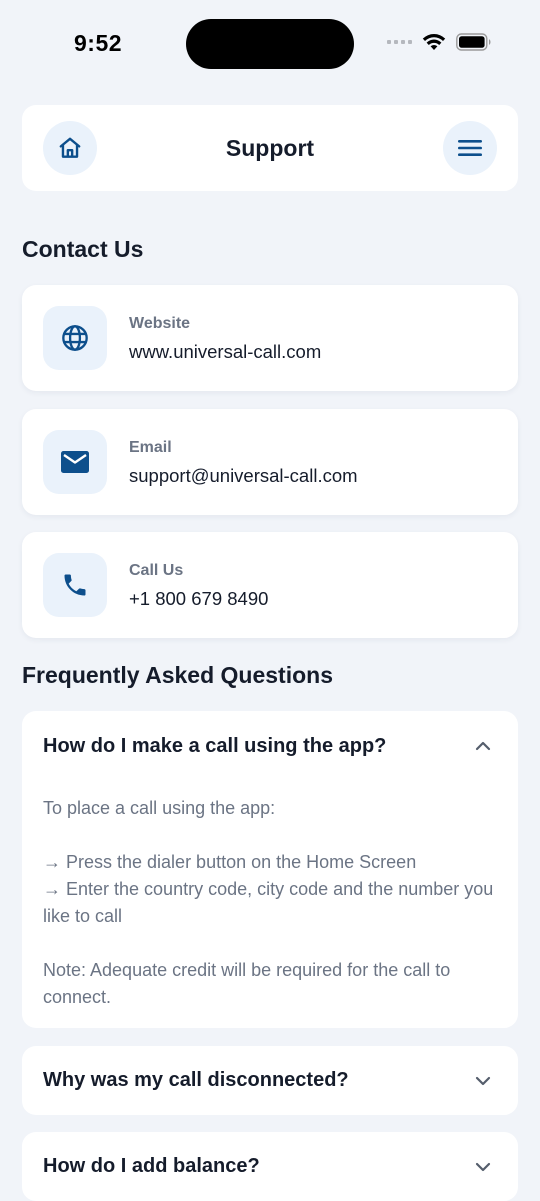 This screenshot has height=1201, width=540. What do you see at coordinates (270, 338) in the screenshot?
I see `contact-card-website: Website www.universal-call.com` at bounding box center [270, 338].